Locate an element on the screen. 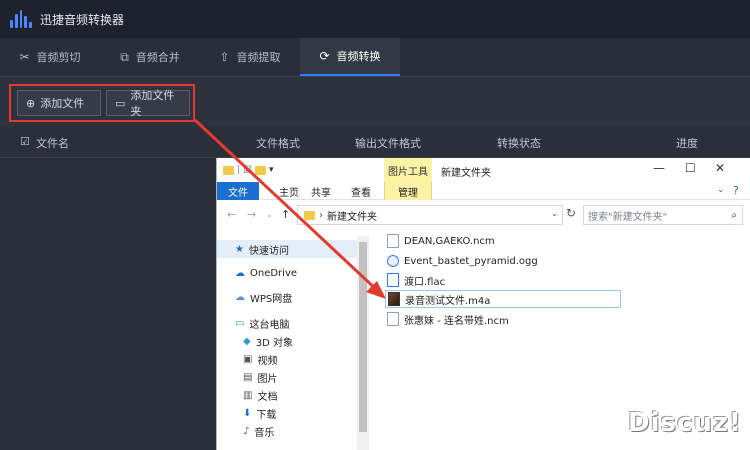 The image size is (750, 450). col-progress: 进度 is located at coordinates (687, 143).